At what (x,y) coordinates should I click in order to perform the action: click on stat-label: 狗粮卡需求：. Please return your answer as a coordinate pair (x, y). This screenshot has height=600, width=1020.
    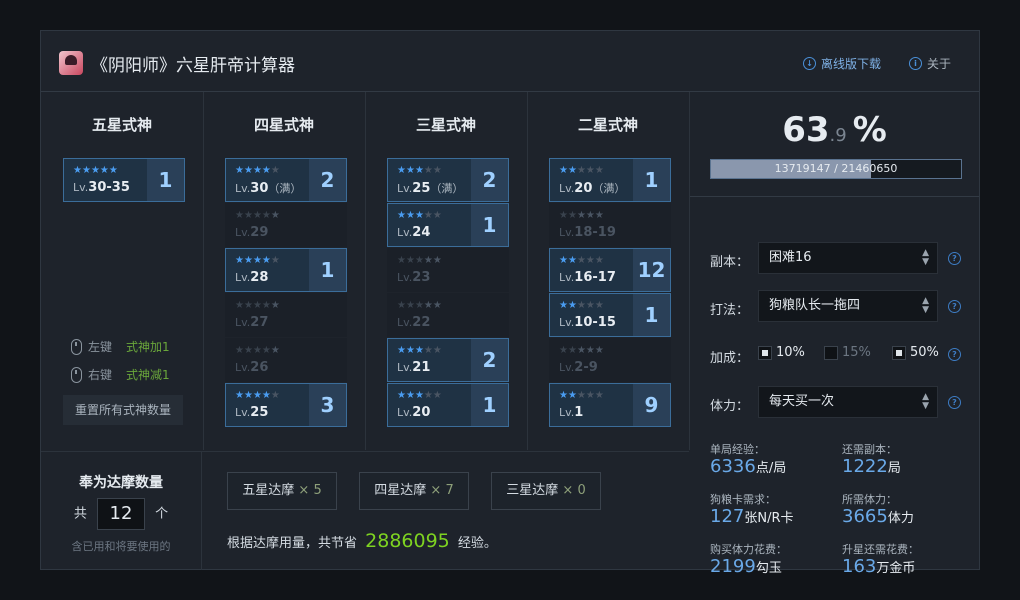
    Looking at the image, I should click on (743, 499).